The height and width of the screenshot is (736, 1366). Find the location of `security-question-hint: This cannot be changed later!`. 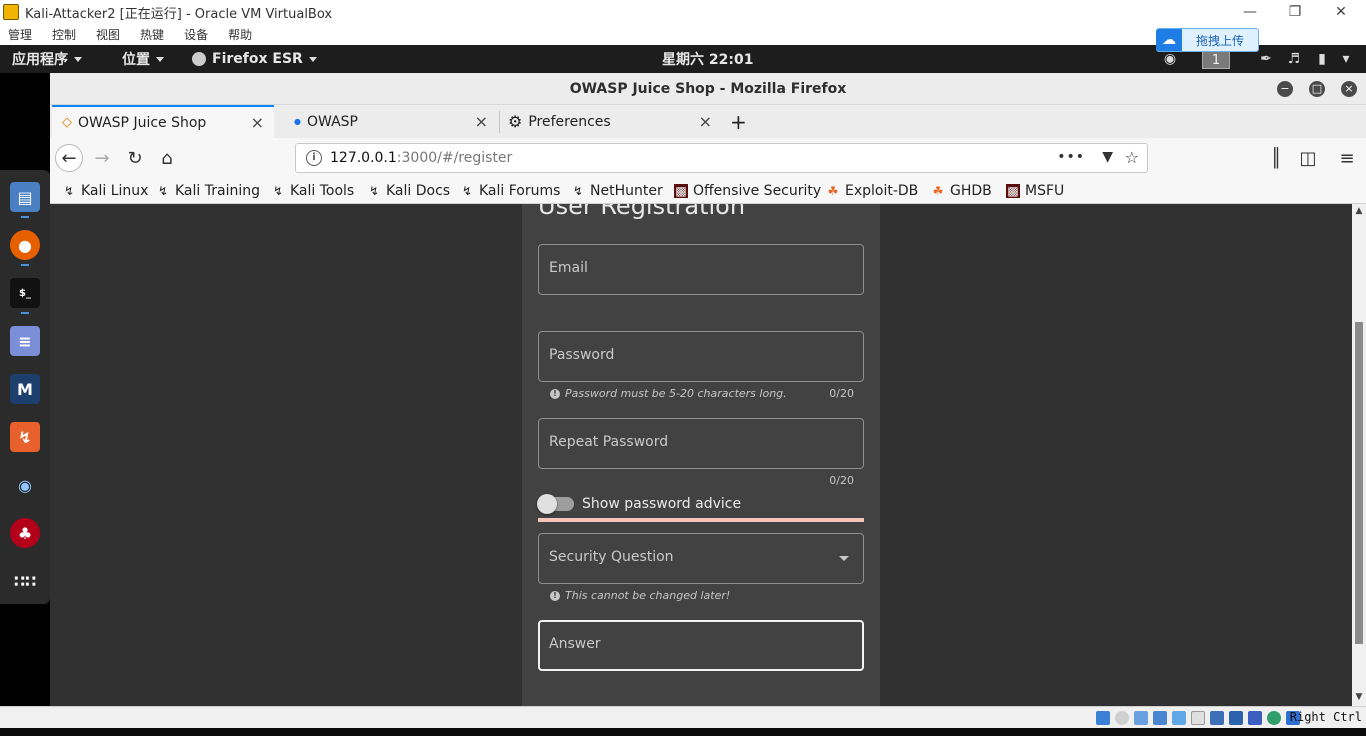

security-question-hint: This cannot be changed later! is located at coordinates (648, 595).